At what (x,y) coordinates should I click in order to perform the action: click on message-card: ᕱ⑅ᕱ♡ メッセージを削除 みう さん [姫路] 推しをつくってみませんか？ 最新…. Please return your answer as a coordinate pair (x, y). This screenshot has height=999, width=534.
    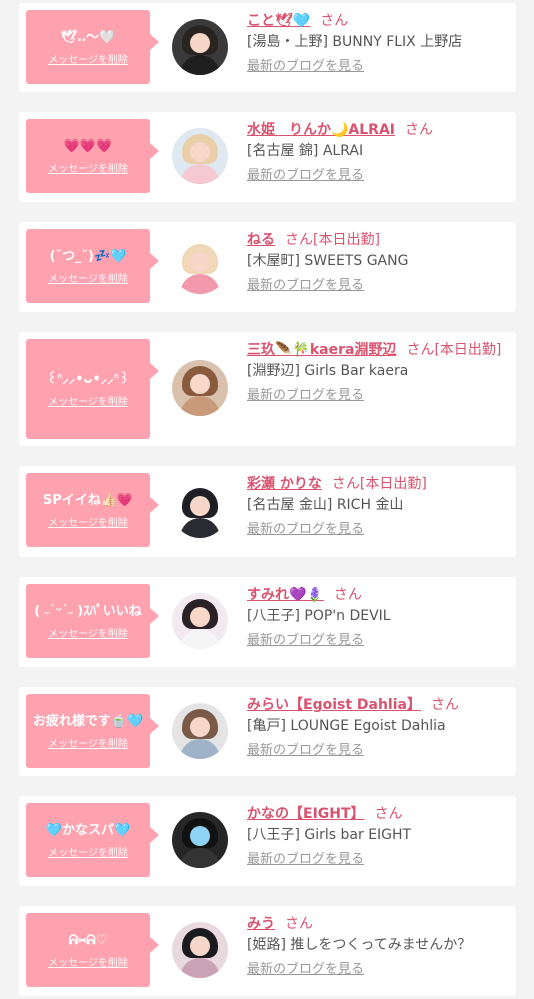
    Looking at the image, I should click on (267, 951).